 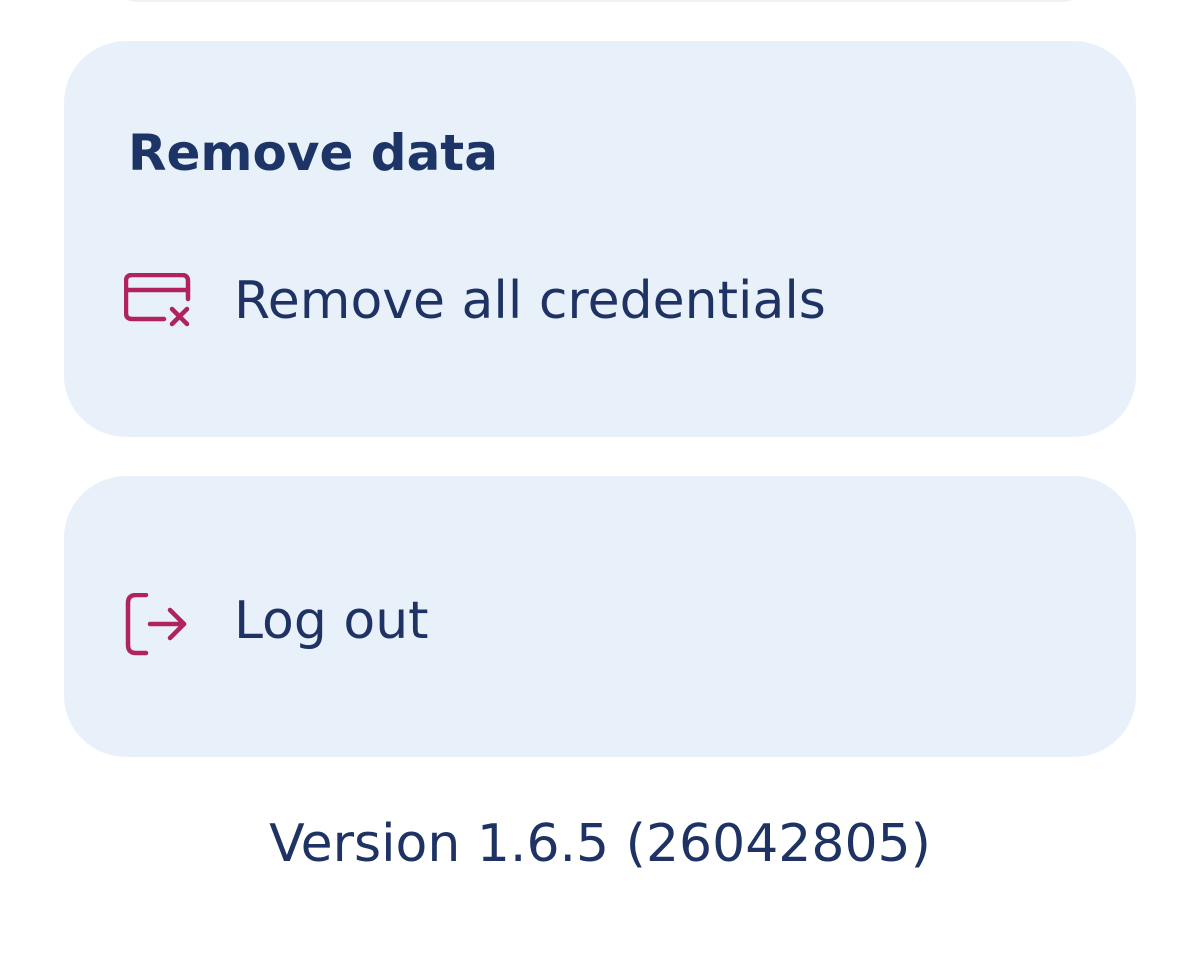 I want to click on remove-all-credentials-button: Remove all credentials, so click(x=600, y=301).